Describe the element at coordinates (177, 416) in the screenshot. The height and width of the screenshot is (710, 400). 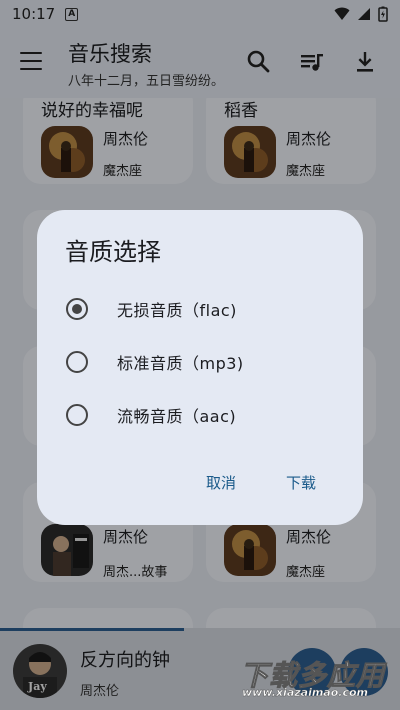
I see `option-label: 流畅音质（aac)` at that location.